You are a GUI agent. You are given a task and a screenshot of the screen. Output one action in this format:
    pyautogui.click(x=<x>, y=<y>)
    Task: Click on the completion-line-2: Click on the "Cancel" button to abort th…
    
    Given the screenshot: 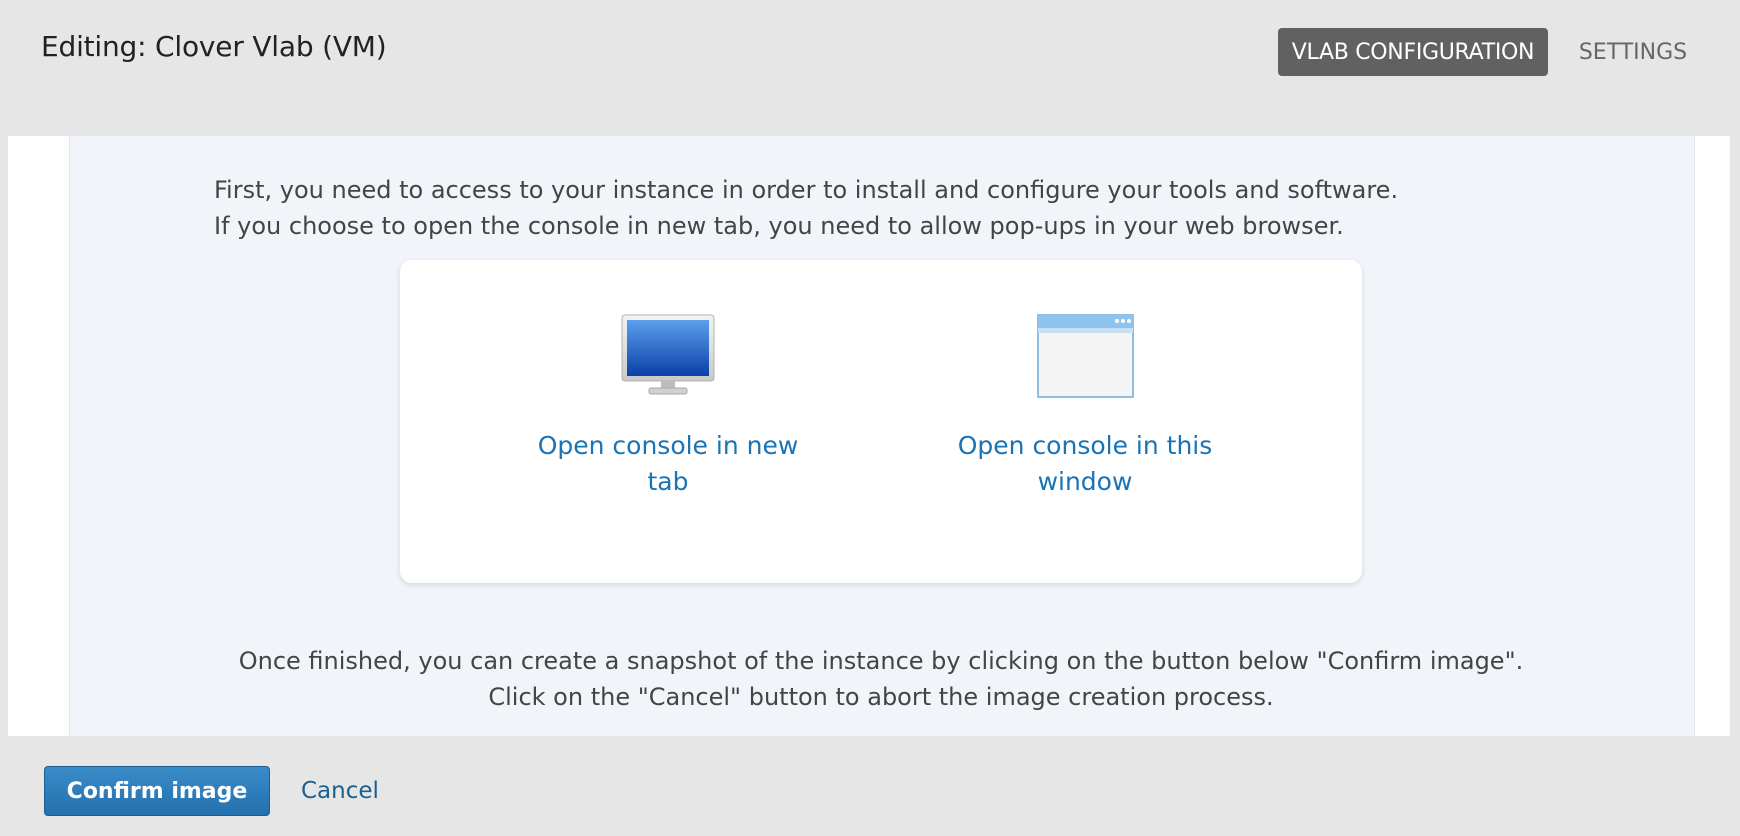 What is the action you would take?
    pyautogui.click(x=881, y=697)
    